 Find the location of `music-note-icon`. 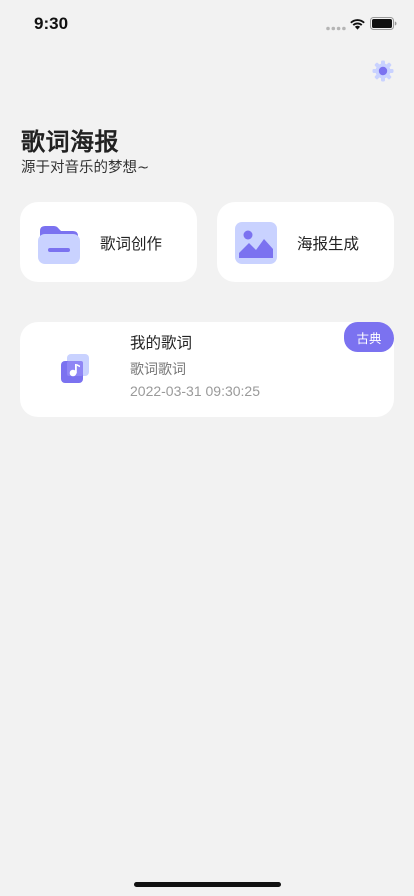

music-note-icon is located at coordinates (75, 368).